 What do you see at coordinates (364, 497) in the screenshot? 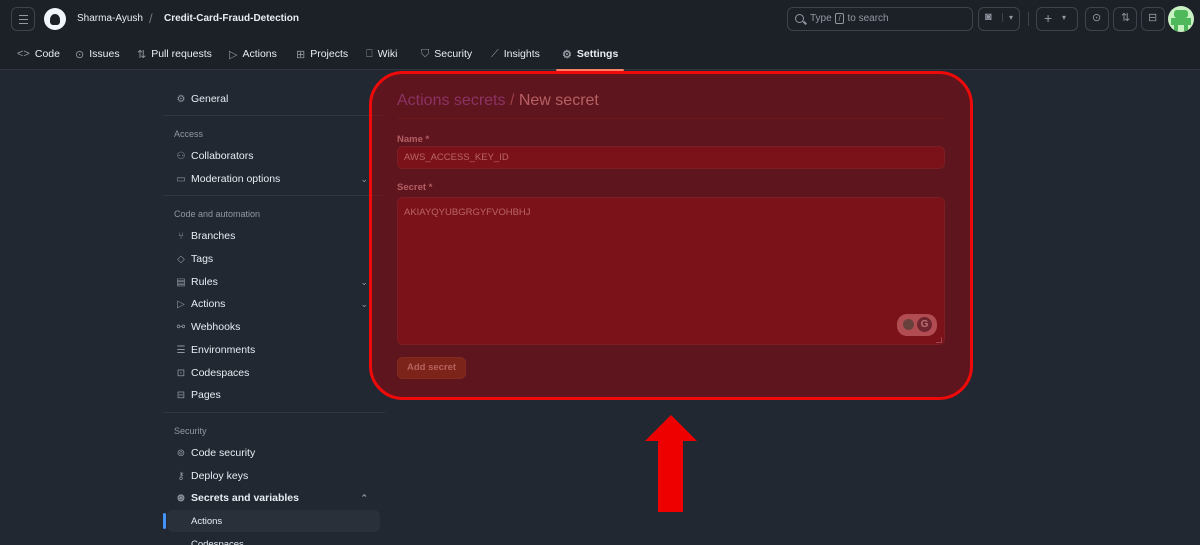
I see `chevron-up-icon: ⌃` at bounding box center [364, 497].